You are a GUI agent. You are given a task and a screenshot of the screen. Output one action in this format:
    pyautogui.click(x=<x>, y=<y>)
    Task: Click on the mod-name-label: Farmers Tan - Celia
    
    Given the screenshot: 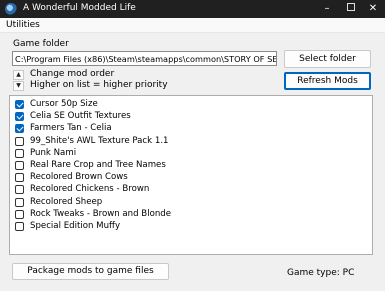 What is the action you would take?
    pyautogui.click(x=71, y=128)
    